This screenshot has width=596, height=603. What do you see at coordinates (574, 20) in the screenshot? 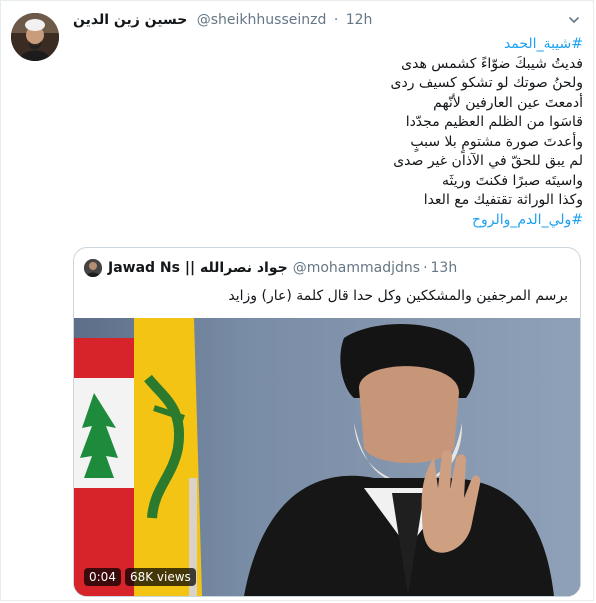
I see `chevron-down-icon` at bounding box center [574, 20].